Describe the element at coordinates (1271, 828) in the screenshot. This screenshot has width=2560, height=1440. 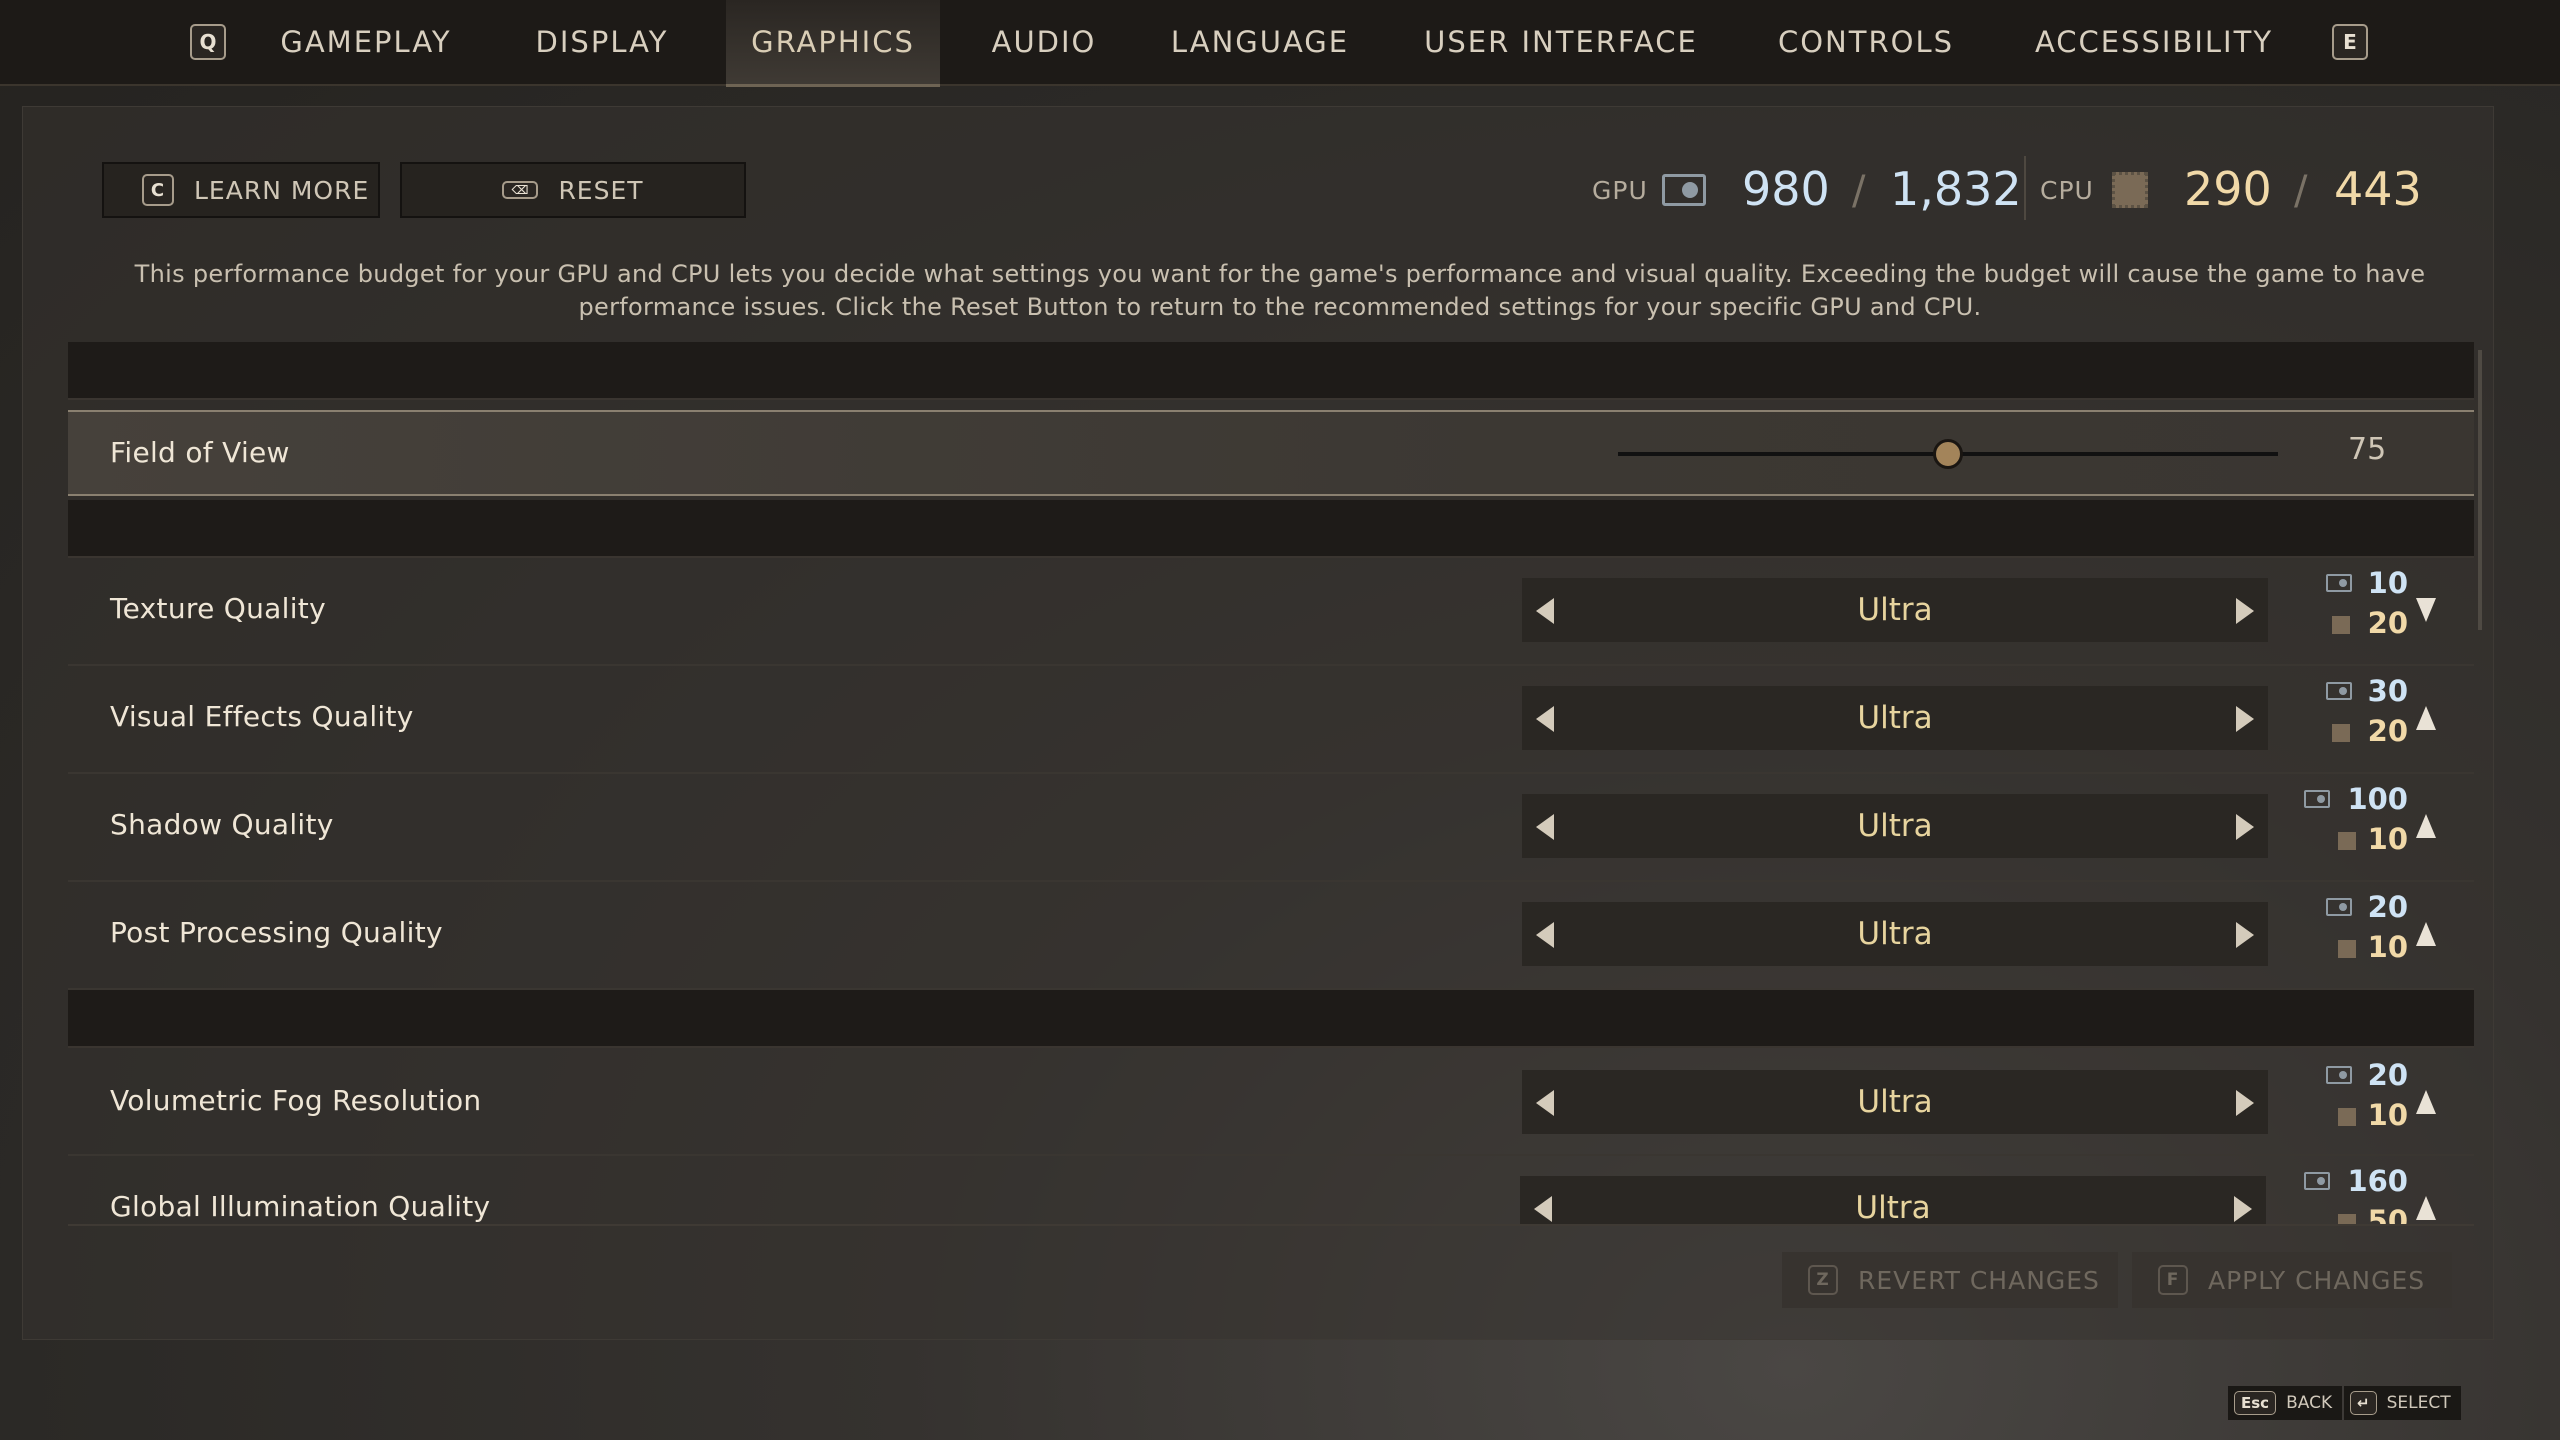
I see `setting-row-shadow-quality: Shadow Quality Ultra 100 10` at that location.